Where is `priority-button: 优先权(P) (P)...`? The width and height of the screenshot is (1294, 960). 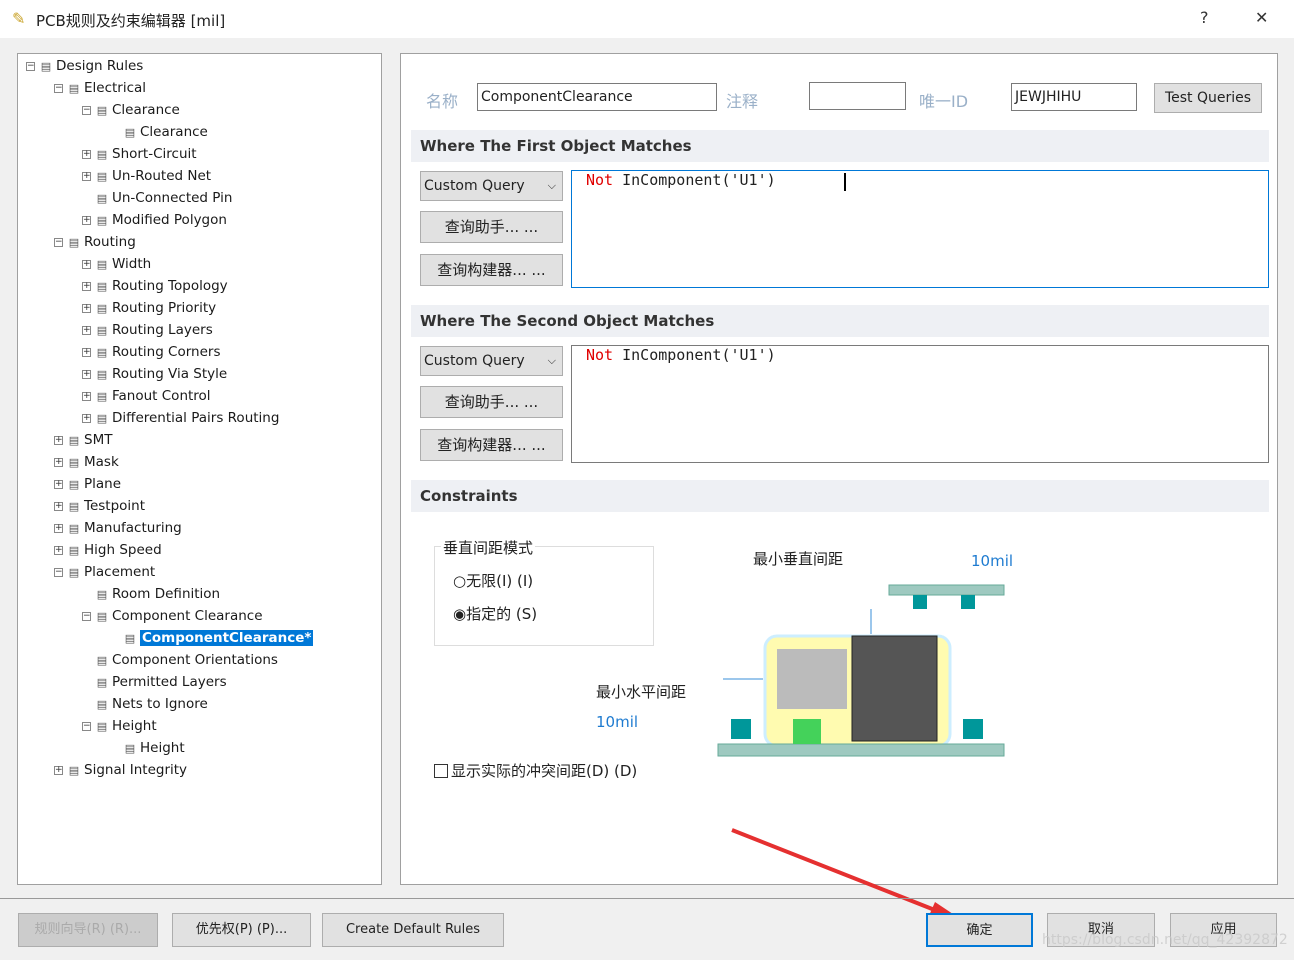 priority-button: 优先权(P) (P)... is located at coordinates (241, 930).